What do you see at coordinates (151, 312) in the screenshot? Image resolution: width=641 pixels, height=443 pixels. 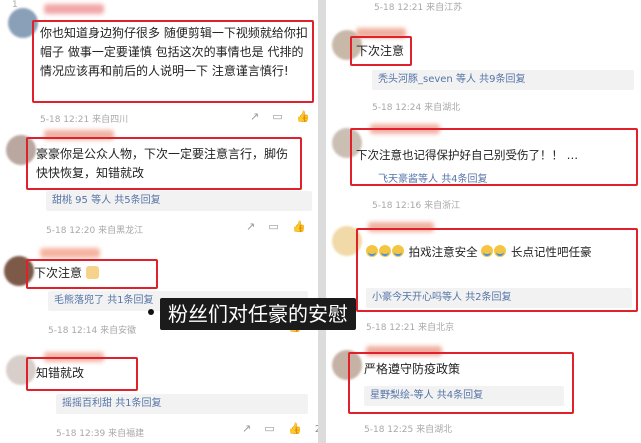 I see `caption-bullet` at bounding box center [151, 312].